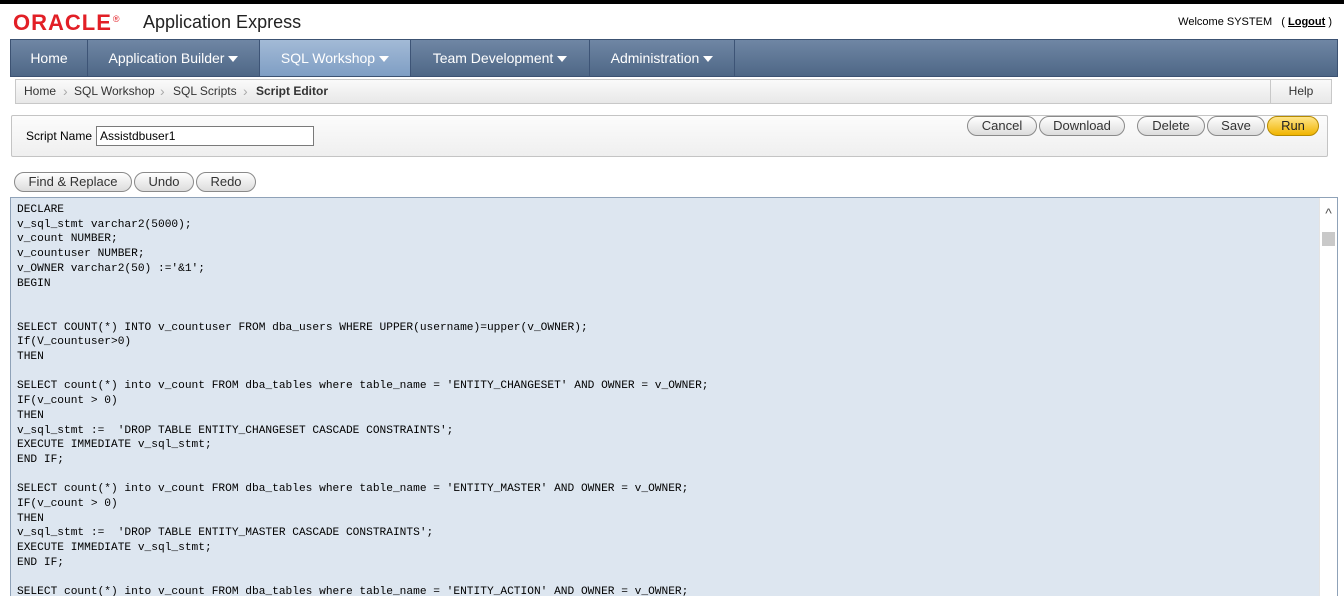  What do you see at coordinates (493, 58) in the screenshot?
I see `tab-label: Team Development` at bounding box center [493, 58].